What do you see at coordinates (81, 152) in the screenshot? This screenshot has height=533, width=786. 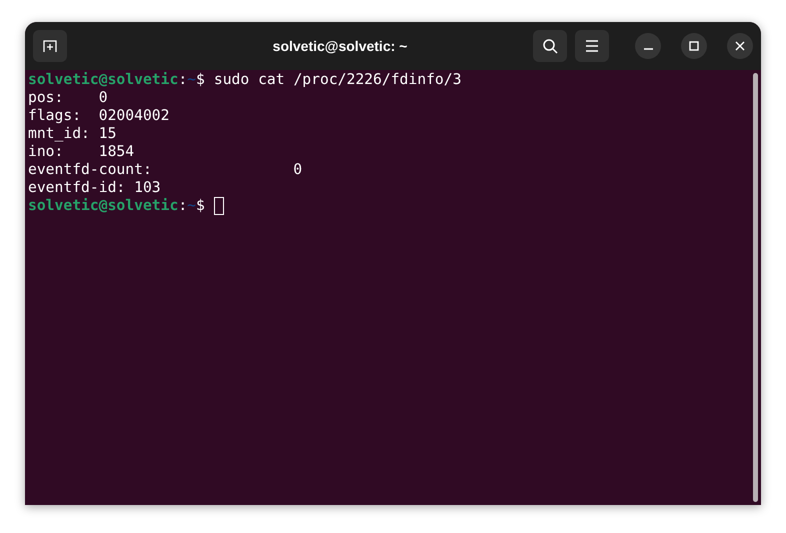 I see `output-line: ino: 1854` at bounding box center [81, 152].